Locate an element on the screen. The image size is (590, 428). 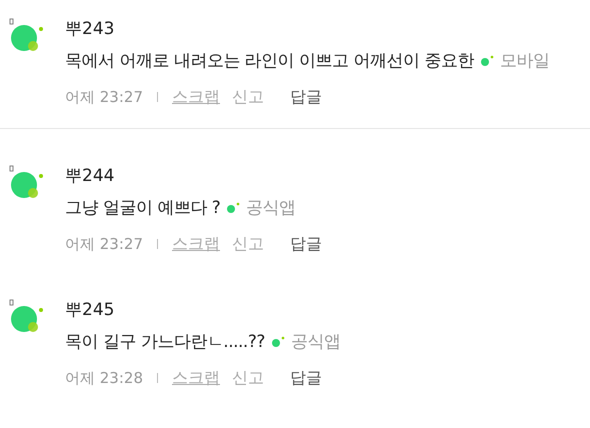
author-name: 뿌245 is located at coordinates (89, 310).